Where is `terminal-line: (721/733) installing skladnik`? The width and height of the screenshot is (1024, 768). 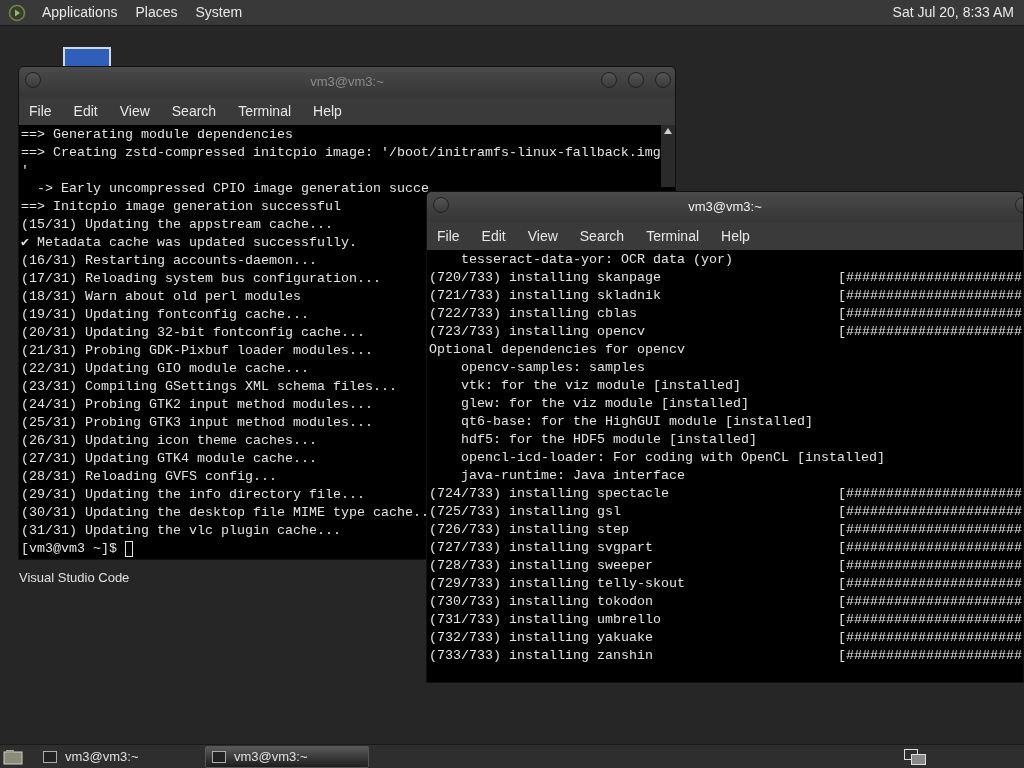 terminal-line: (721/733) installing skladnik is located at coordinates (545, 296).